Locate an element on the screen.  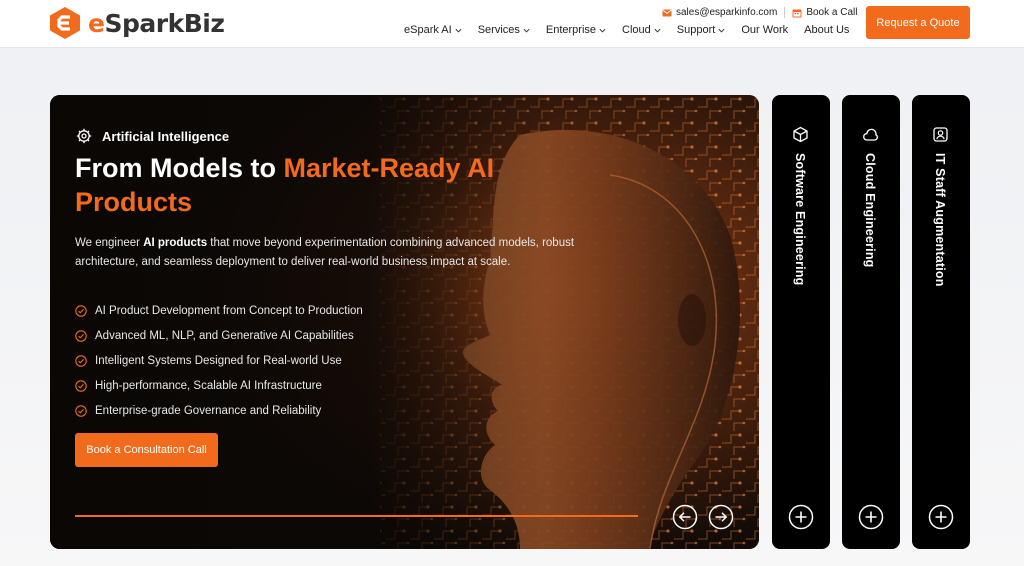
site-logo: eSparkBiz is located at coordinates (137, 23).